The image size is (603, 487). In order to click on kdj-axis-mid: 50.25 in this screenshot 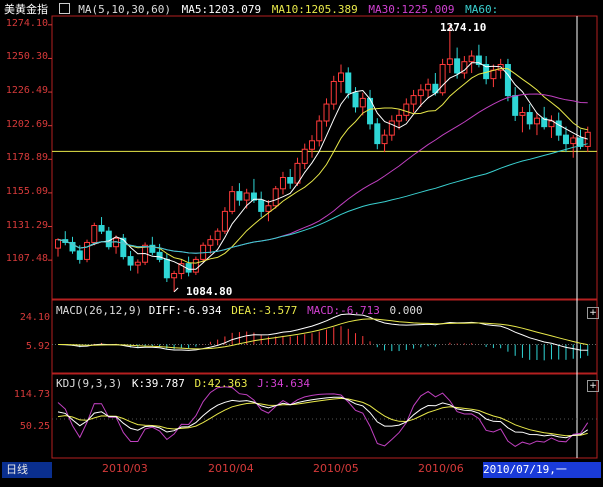, I will do `click(34, 426)`.